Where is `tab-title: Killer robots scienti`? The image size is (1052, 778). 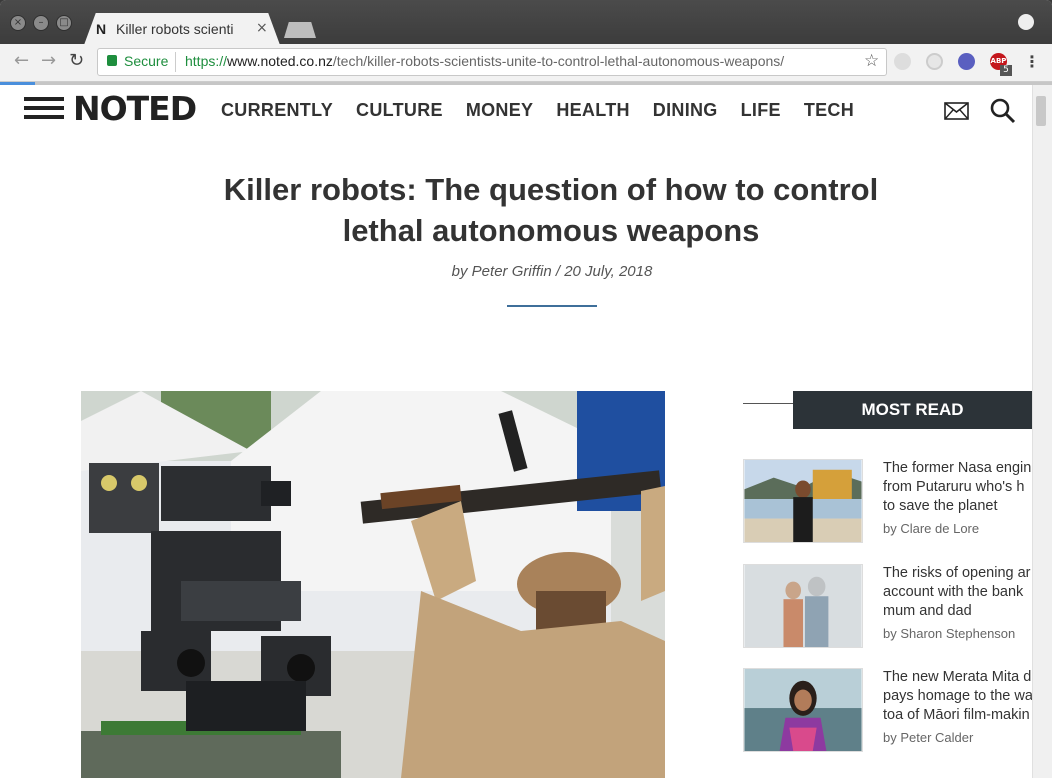 tab-title: Killer robots scienti is located at coordinates (182, 29).